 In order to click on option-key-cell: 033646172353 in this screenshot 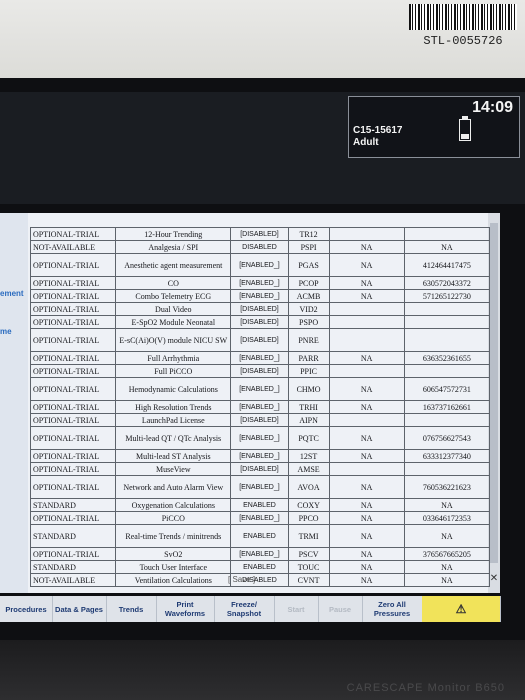, I will do `click(447, 518)`.